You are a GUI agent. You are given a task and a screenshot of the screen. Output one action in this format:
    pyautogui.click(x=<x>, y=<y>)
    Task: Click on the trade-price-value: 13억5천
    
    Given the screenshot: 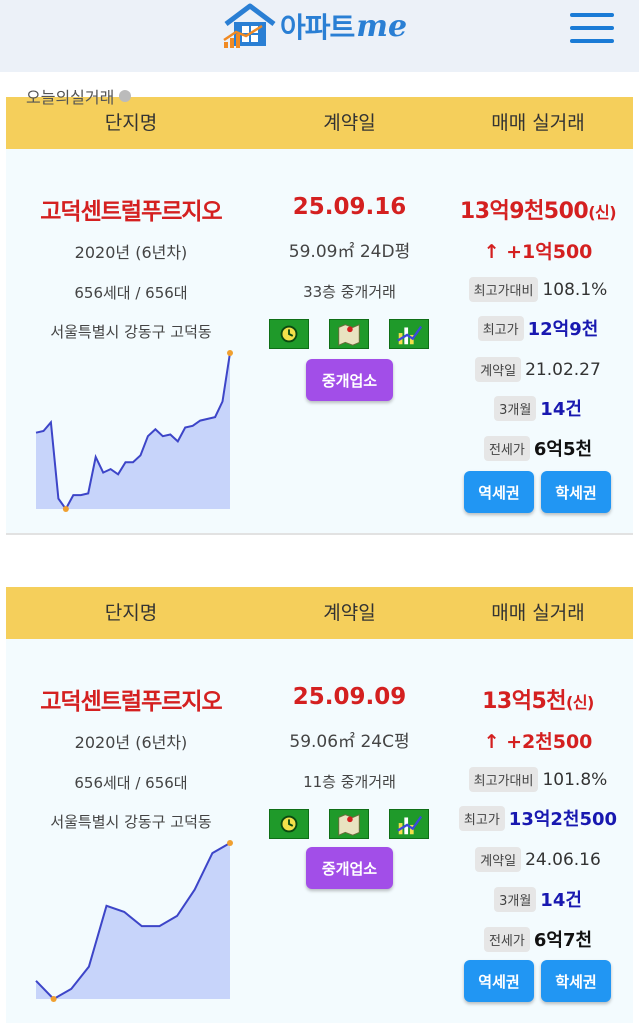 What is the action you would take?
    pyautogui.click(x=524, y=701)
    